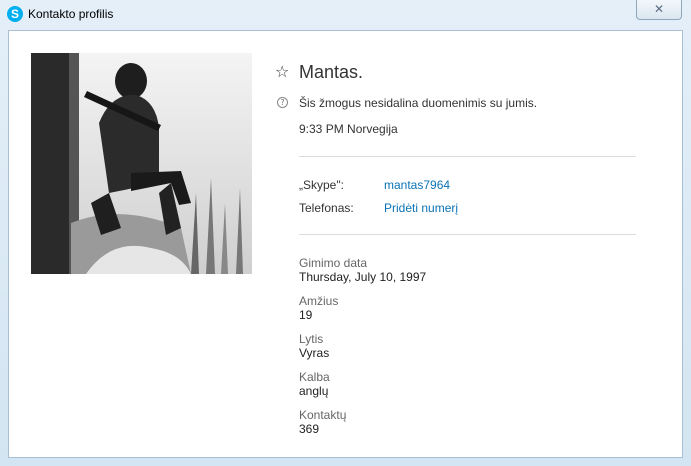 The image size is (691, 466). I want to click on birthdate-label: Gimimo data, so click(333, 263).